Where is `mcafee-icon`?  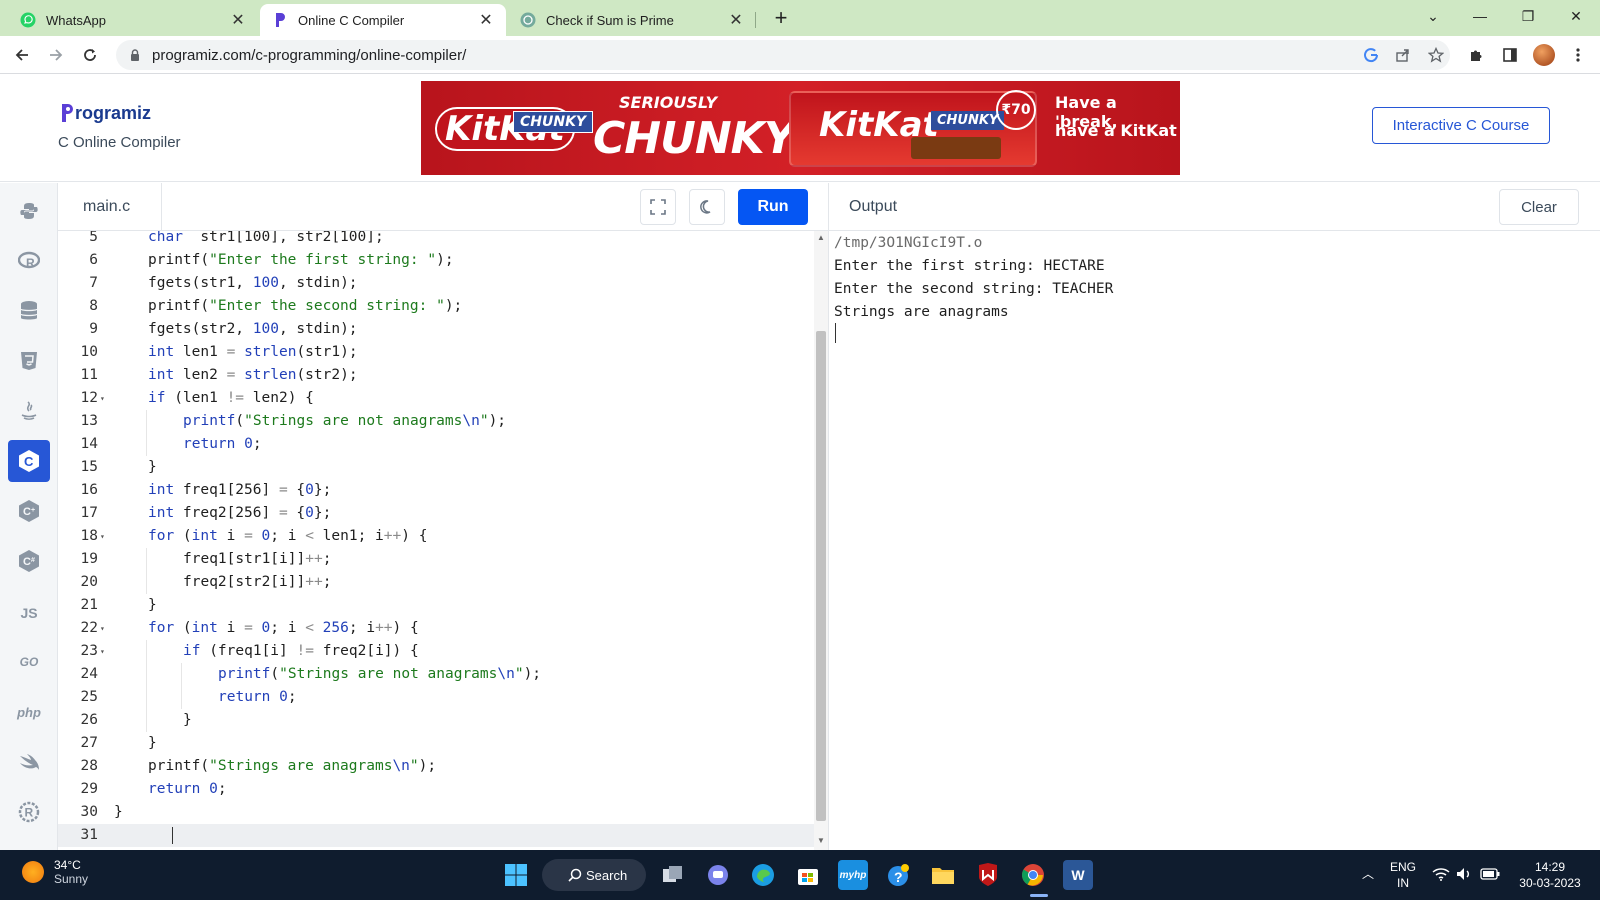 mcafee-icon is located at coordinates (988, 875).